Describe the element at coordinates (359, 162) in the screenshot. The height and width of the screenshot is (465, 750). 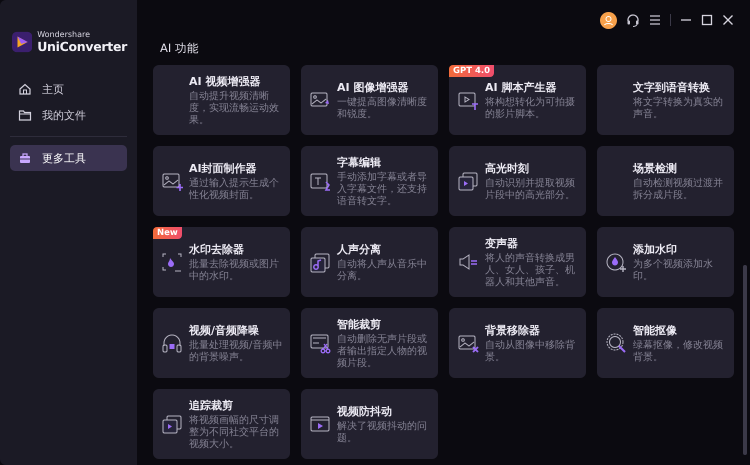
I see `tool-title: 字幕编辑` at that location.